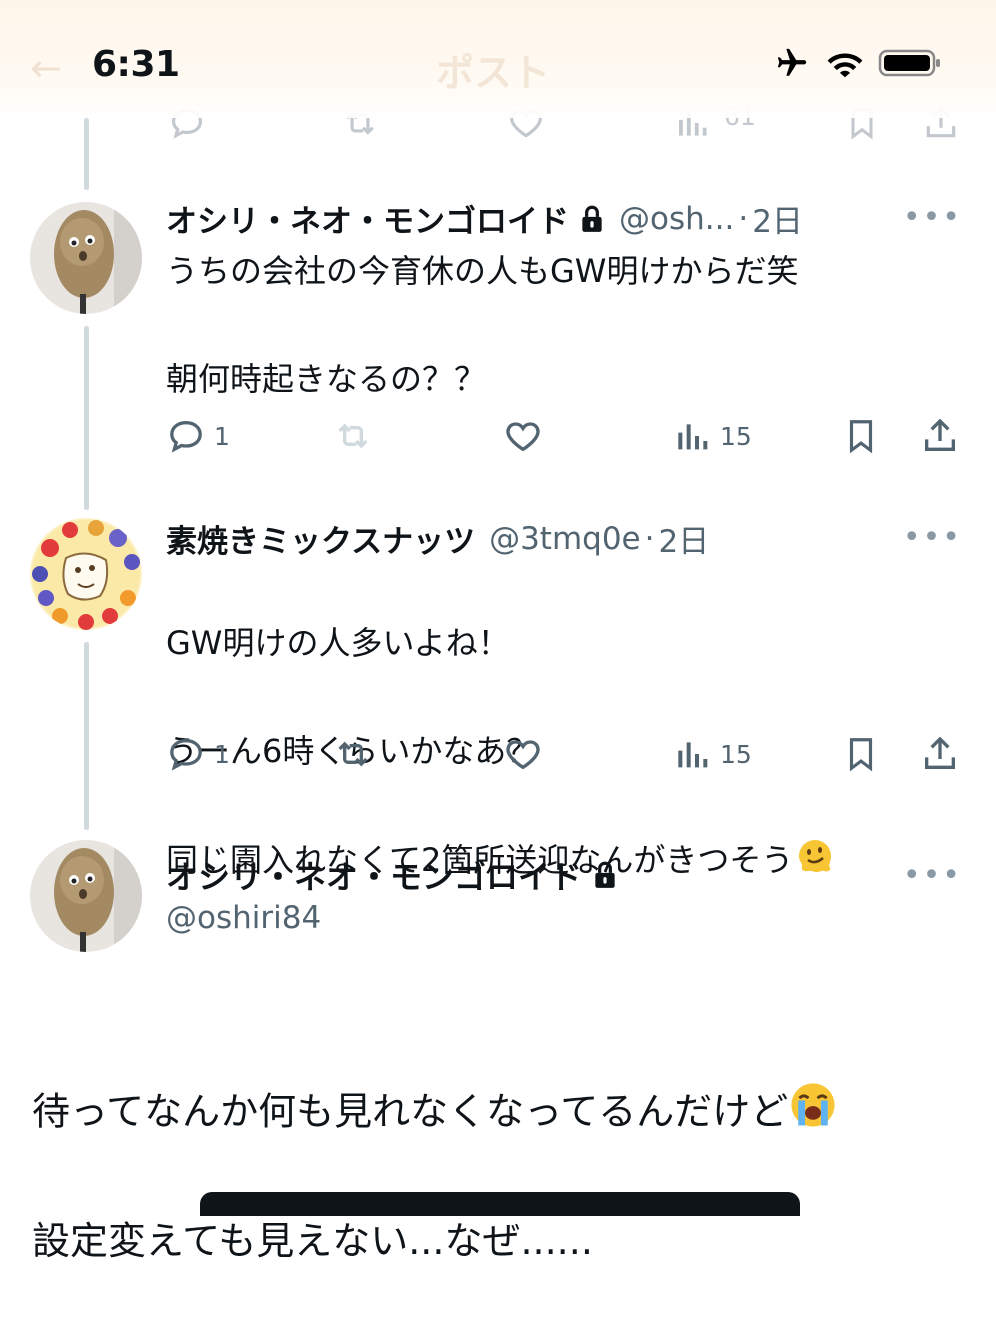  I want to click on nuts-avatar-image, so click(86, 574).